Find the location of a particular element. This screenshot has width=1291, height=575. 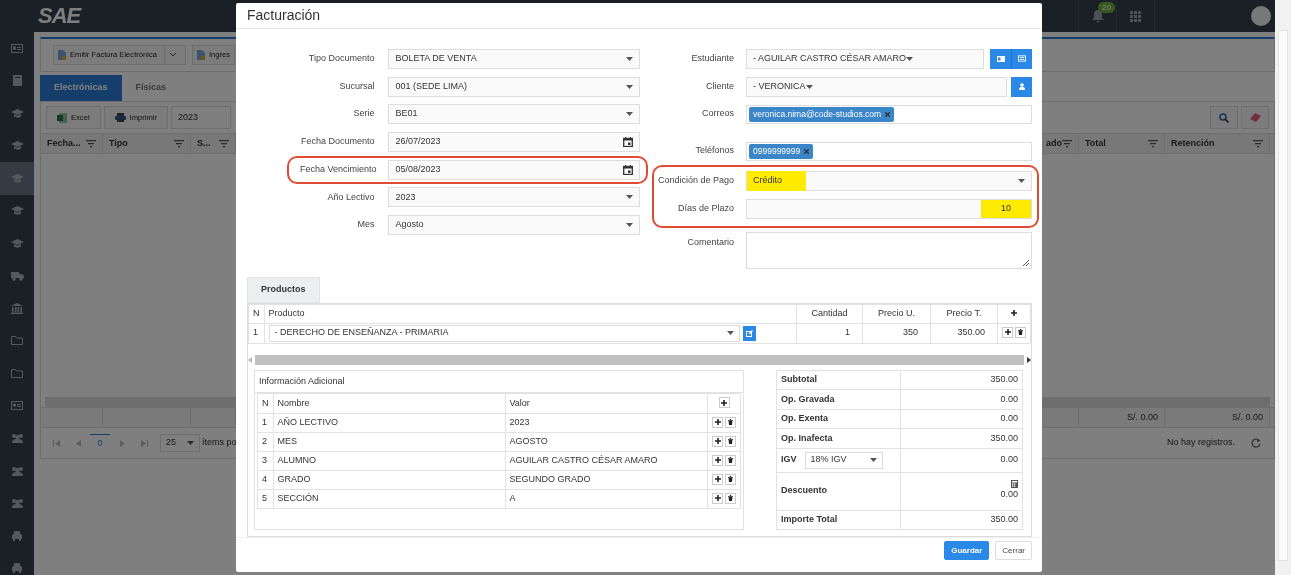

client-button is located at coordinates (1021, 86).